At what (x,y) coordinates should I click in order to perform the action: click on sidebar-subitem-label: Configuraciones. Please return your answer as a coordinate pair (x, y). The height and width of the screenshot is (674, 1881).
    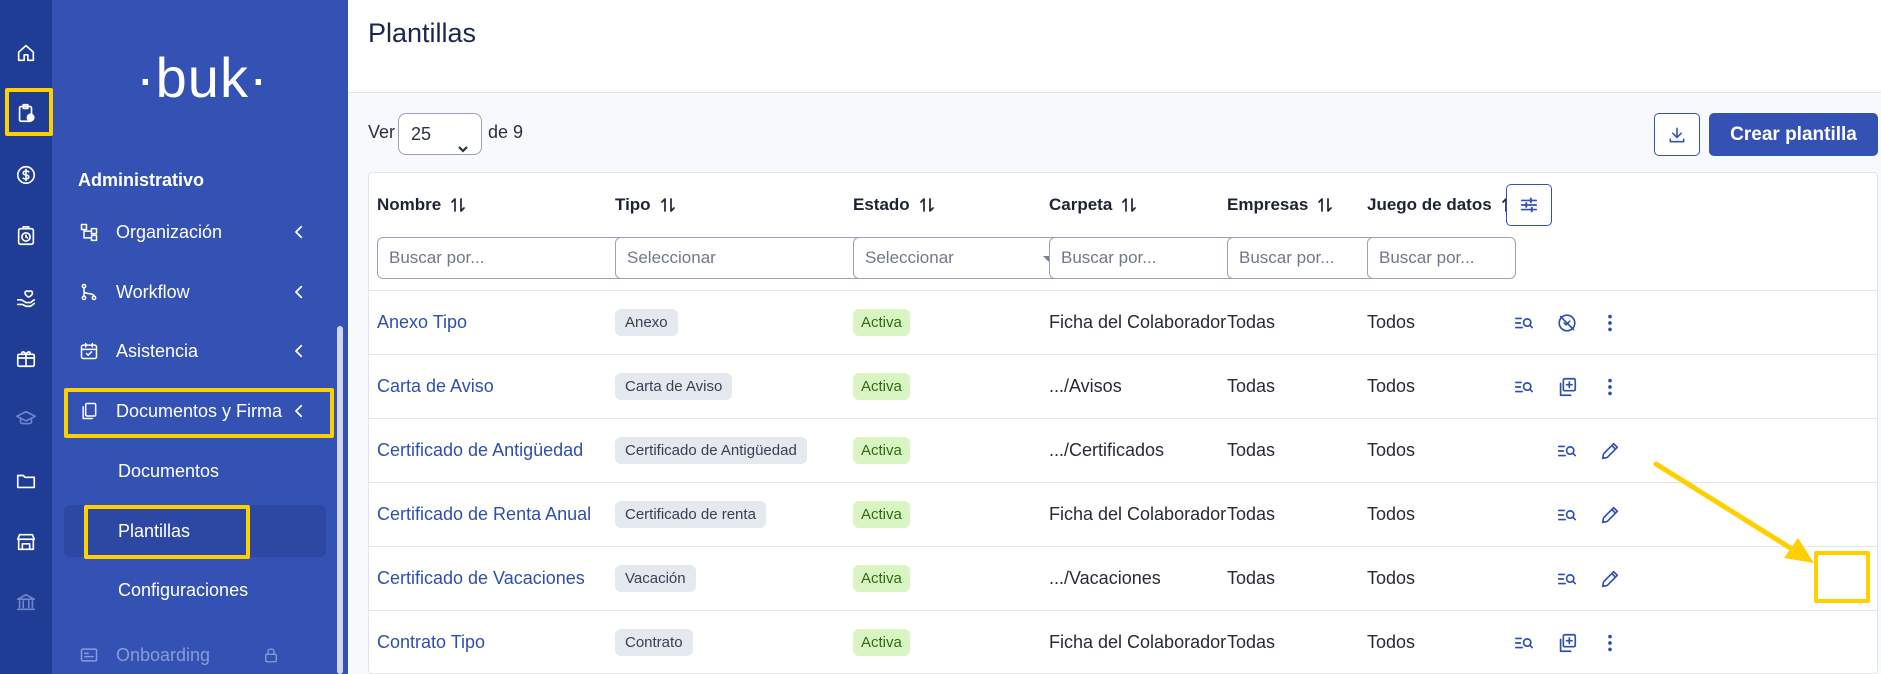
    Looking at the image, I should click on (183, 589).